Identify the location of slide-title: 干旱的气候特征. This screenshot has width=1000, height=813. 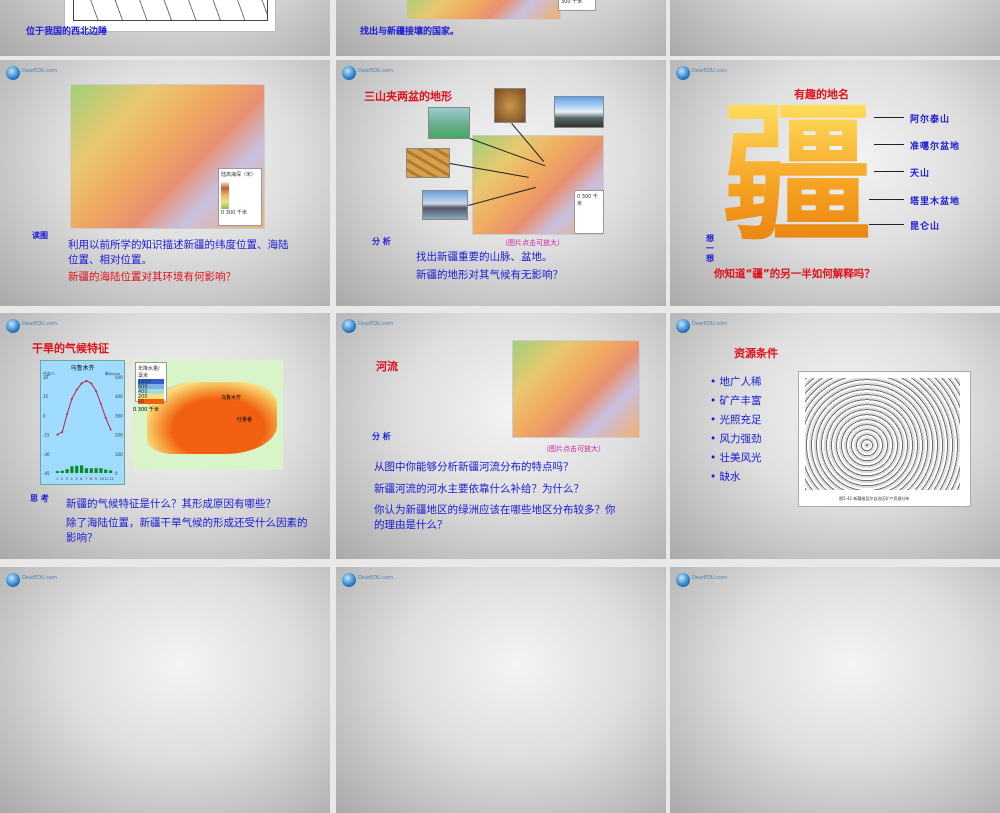
(70, 348).